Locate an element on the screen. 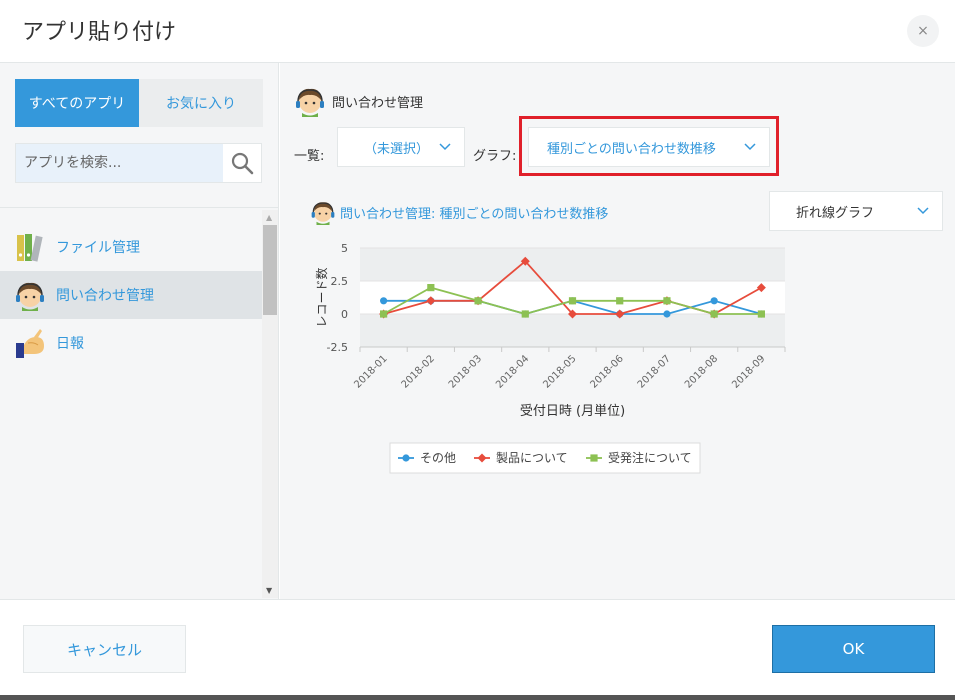 Image resolution: width=955 pixels, height=700 pixels. close-icon: × is located at coordinates (923, 31).